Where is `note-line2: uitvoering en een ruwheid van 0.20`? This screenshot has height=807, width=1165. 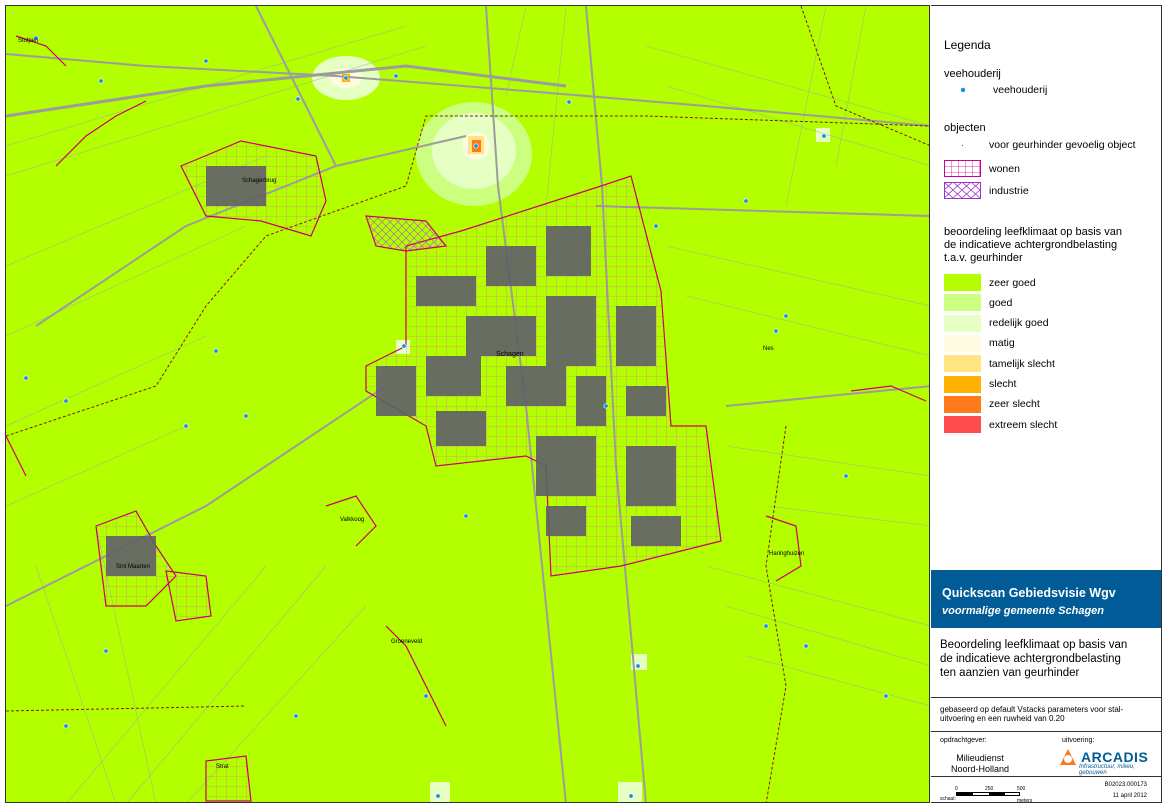 note-line2: uitvoering en een ruwheid van 0.20 is located at coordinates (1002, 718).